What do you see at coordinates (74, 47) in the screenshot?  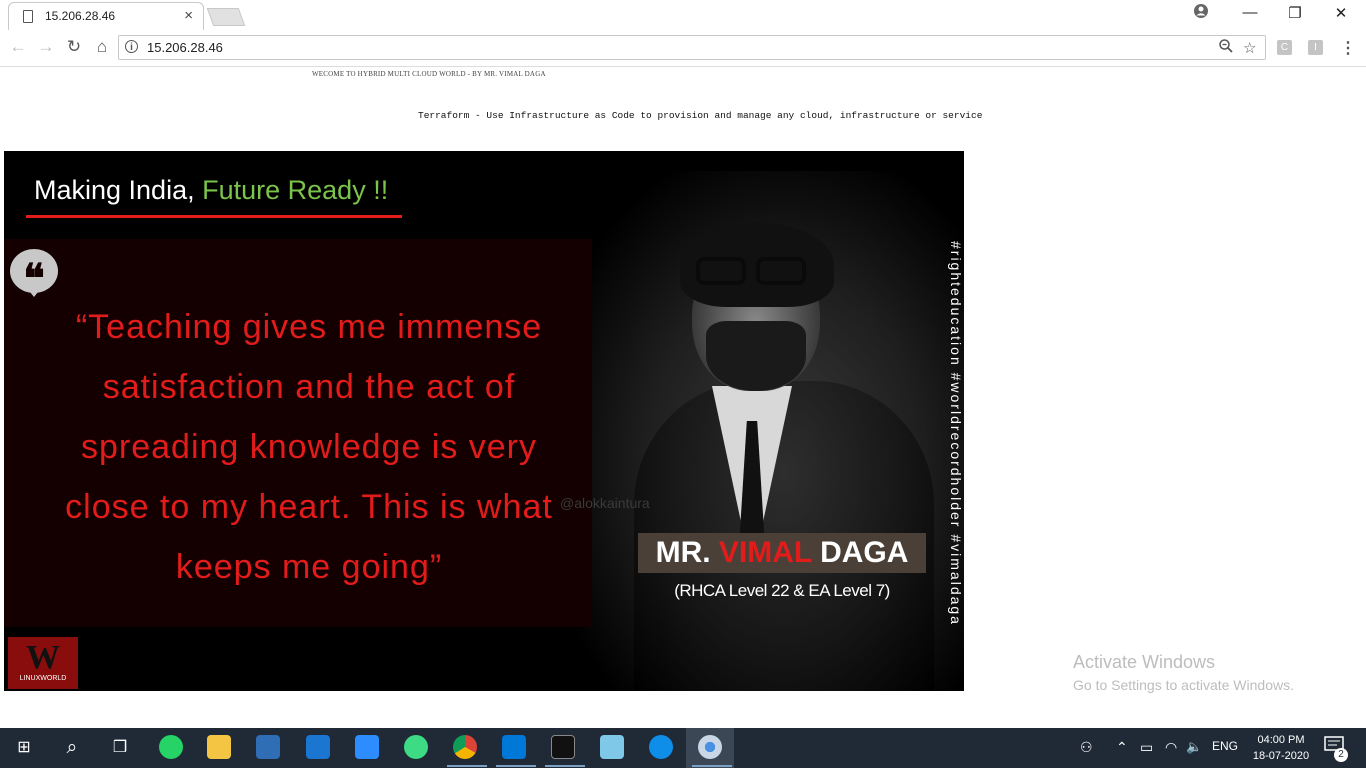 I see `reload-button: ↻` at bounding box center [74, 47].